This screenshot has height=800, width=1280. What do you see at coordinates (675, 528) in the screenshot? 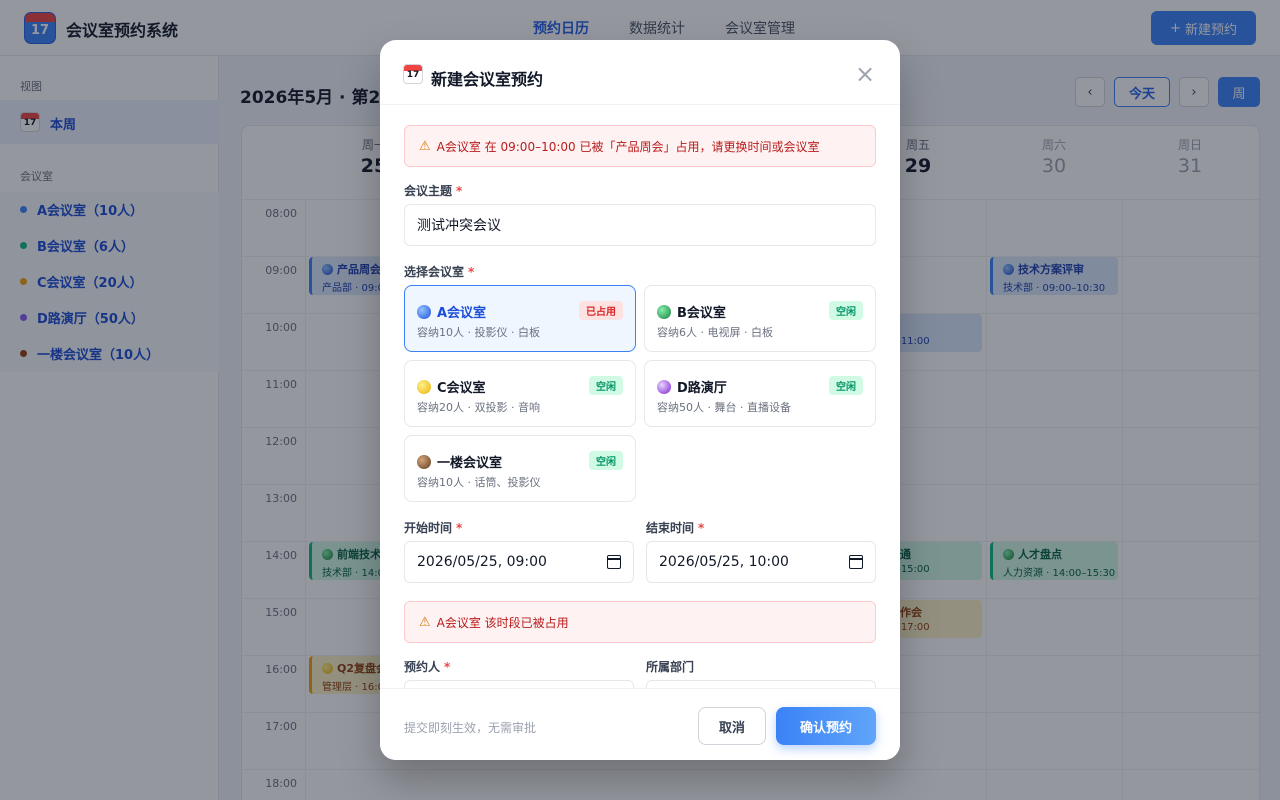
I see `end-time-label: 结束时间 *` at bounding box center [675, 528].